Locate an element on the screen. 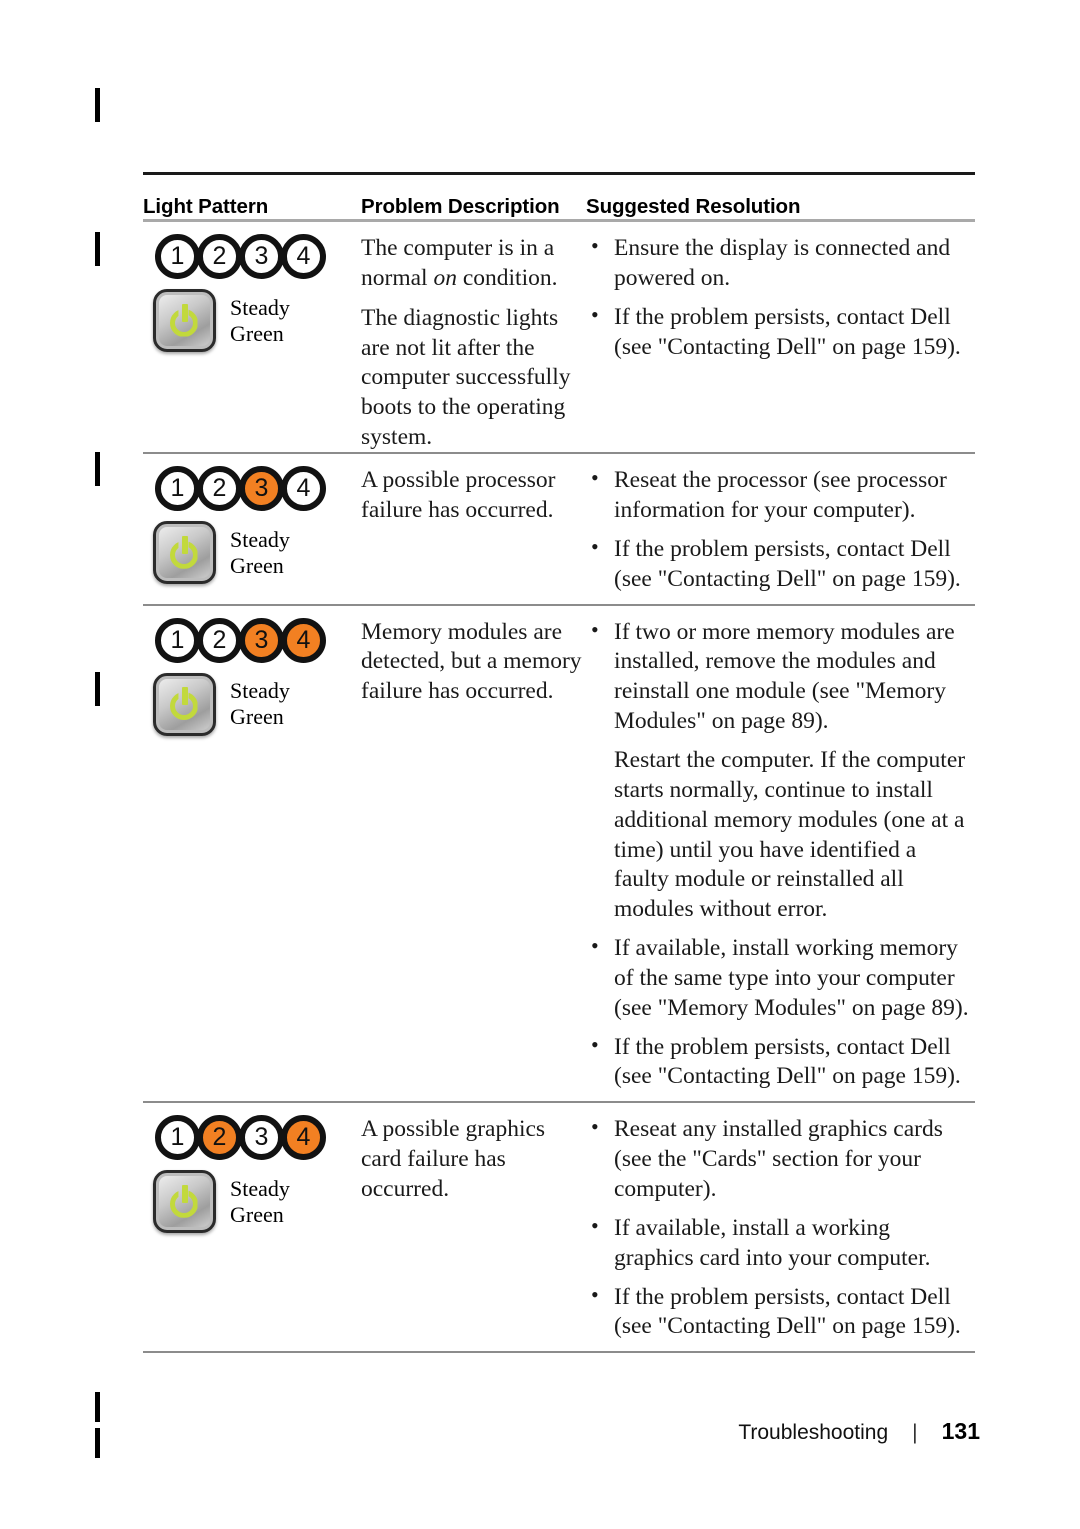 The image size is (1080, 1529). column-header-suggested-resolution: Suggested Resolution is located at coordinates (693, 206).